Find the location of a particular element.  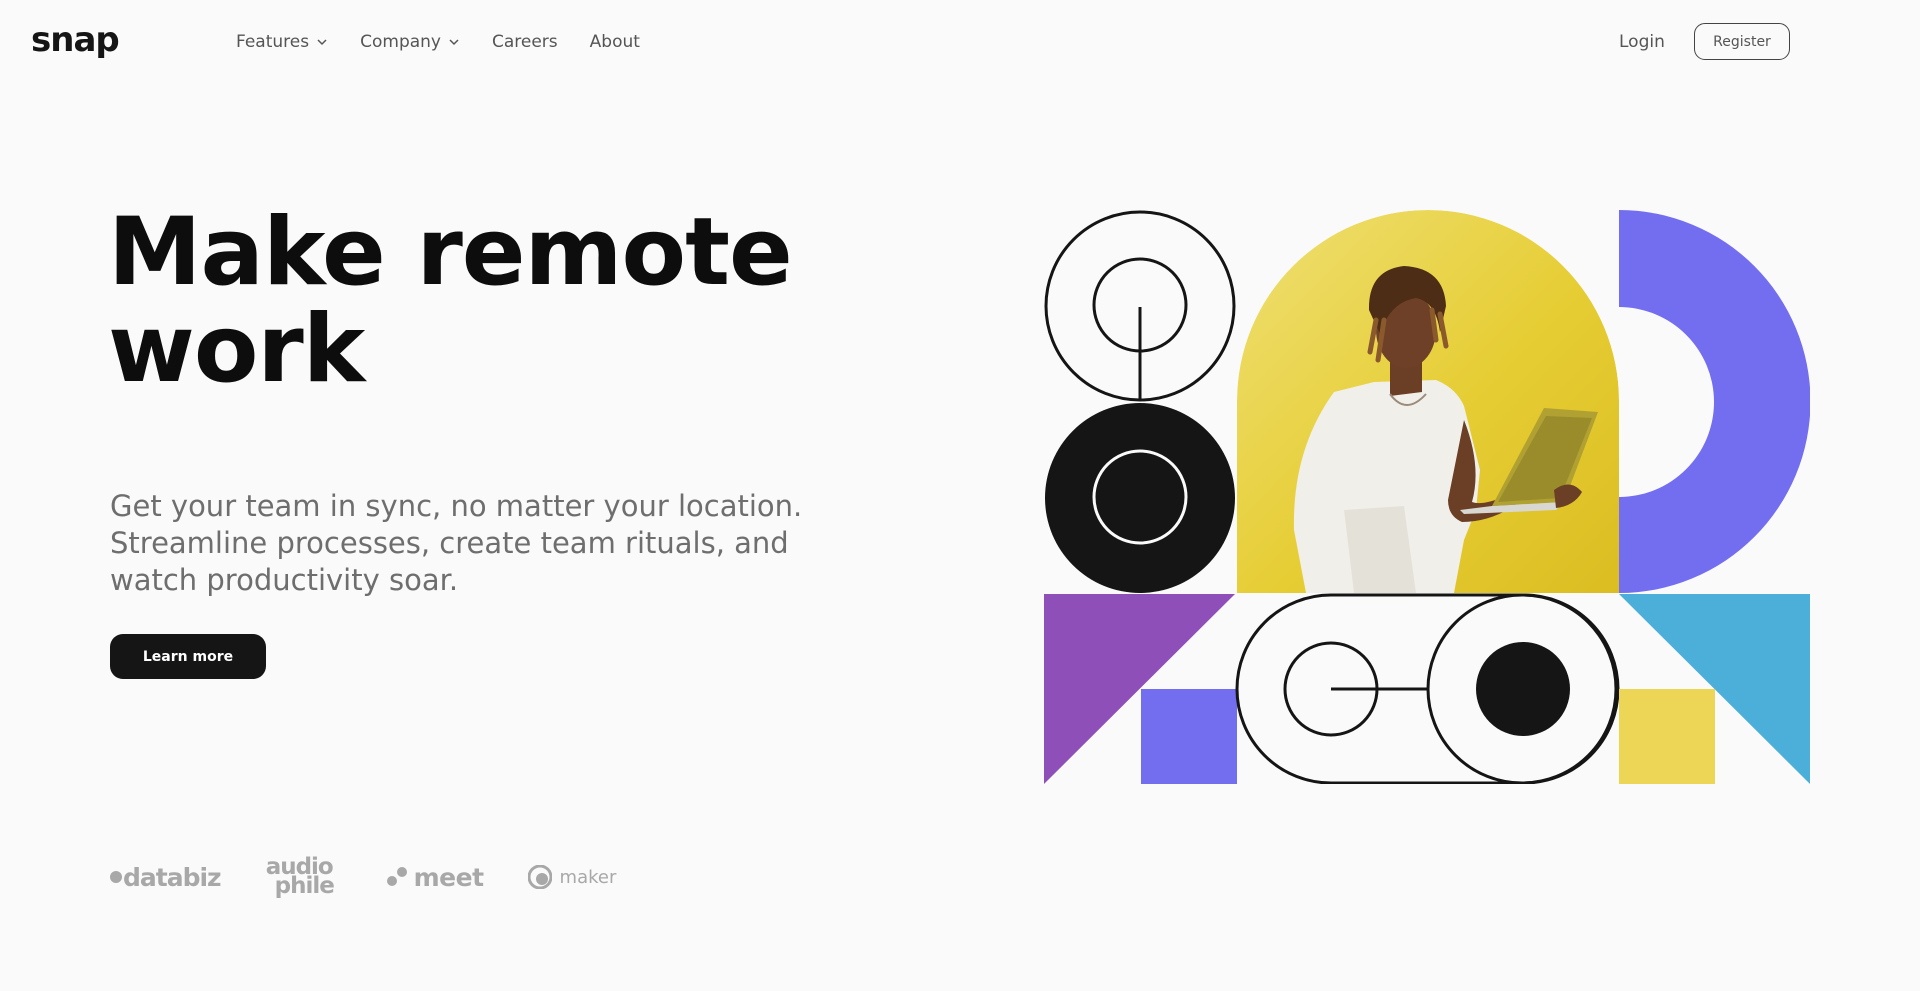

nav-item-label: Careers is located at coordinates (524, 42).